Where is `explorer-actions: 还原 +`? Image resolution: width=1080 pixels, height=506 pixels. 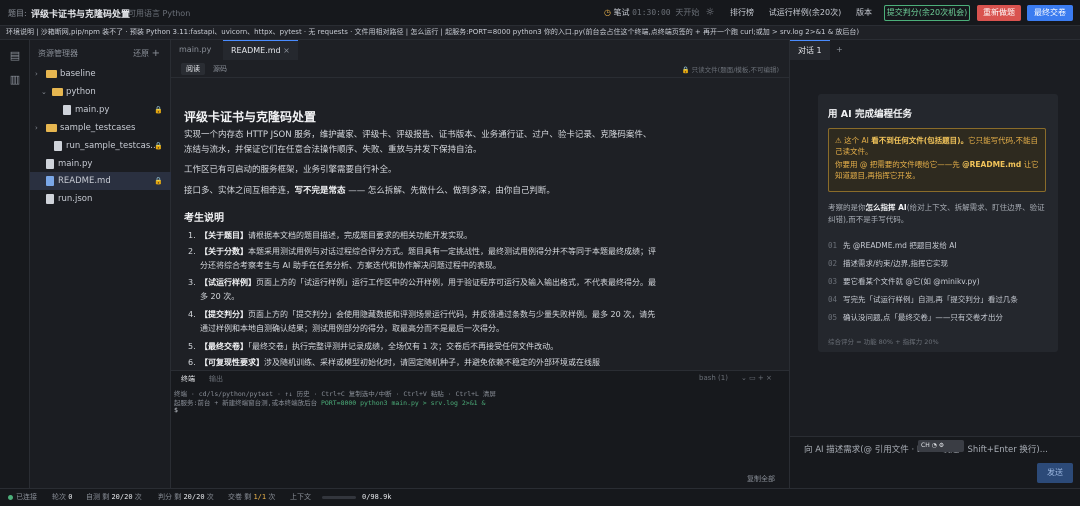
explorer-actions: 还原 + is located at coordinates (146, 53).